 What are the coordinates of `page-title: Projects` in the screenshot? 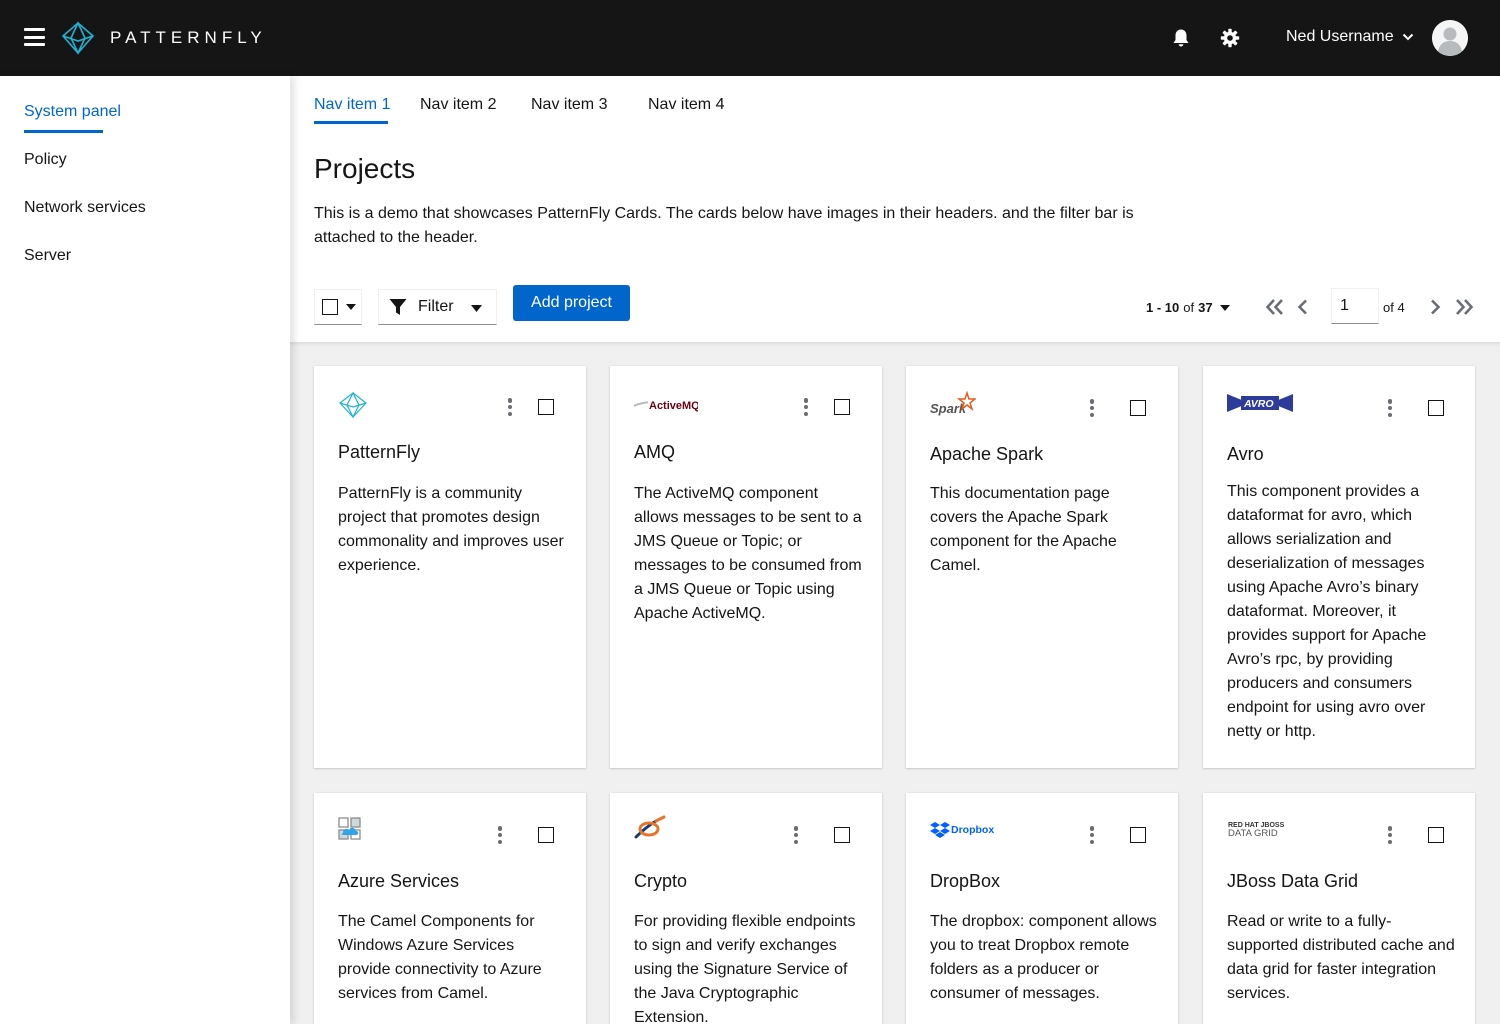 It's located at (365, 168).